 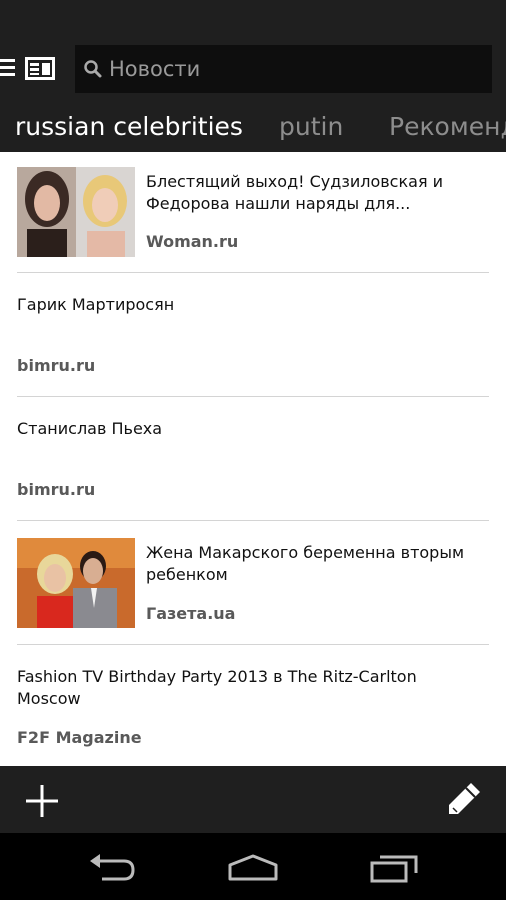 I want to click on article-title-line: Блестящий выход! Судзиловская и, so click(x=295, y=181).